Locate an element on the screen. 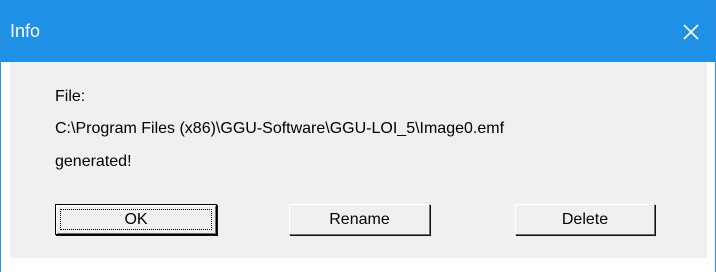 The image size is (716, 272). status-message: generated! is located at coordinates (93, 161).